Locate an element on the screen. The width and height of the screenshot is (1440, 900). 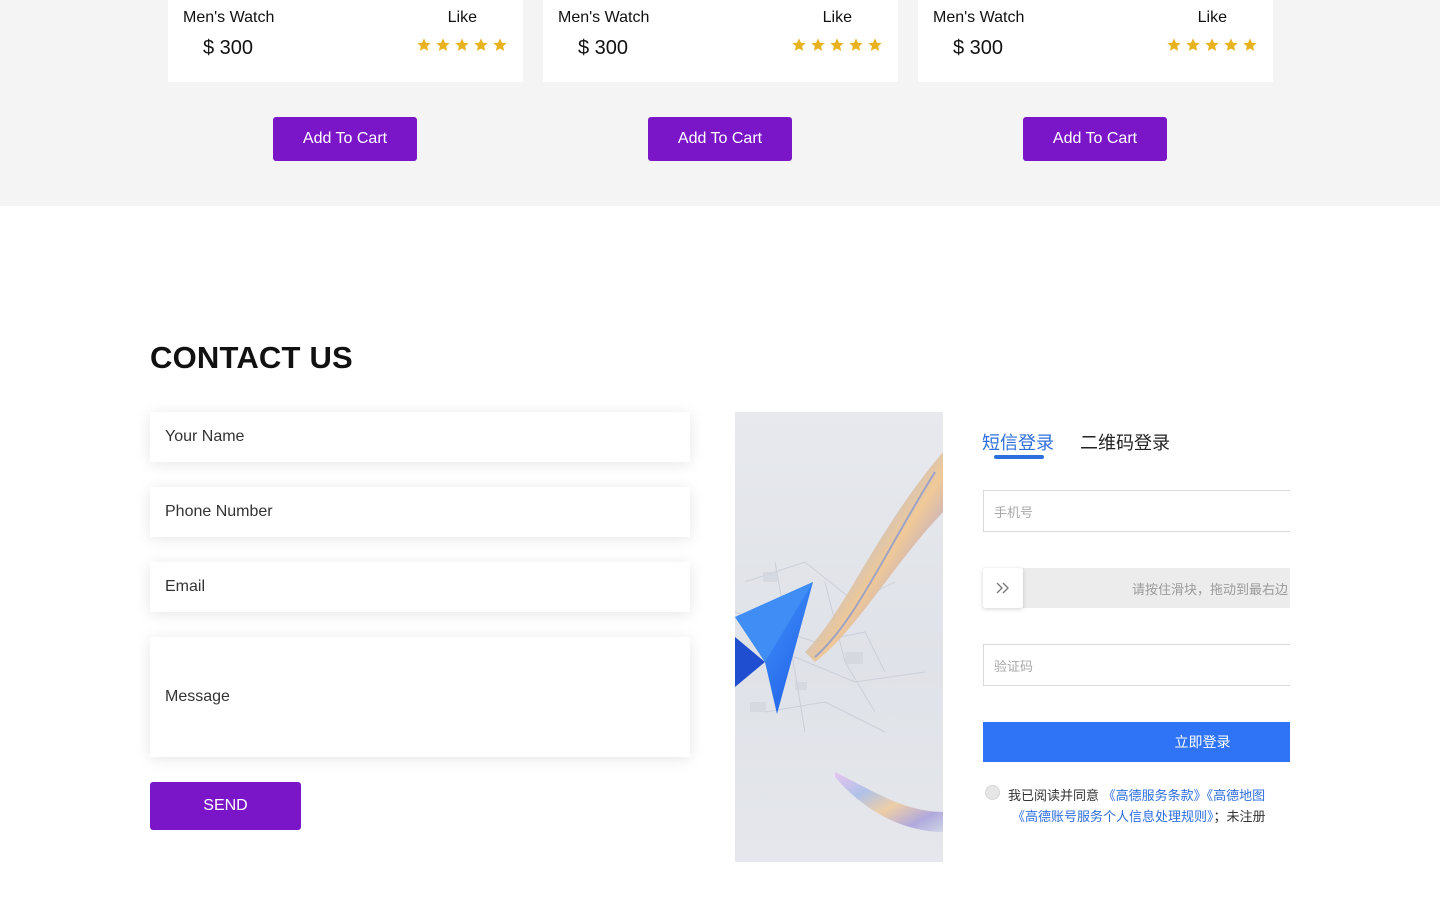
agreement-text: 我已阅读并同意 《高德服务条款》《高德地图 is located at coordinates (1149, 794).